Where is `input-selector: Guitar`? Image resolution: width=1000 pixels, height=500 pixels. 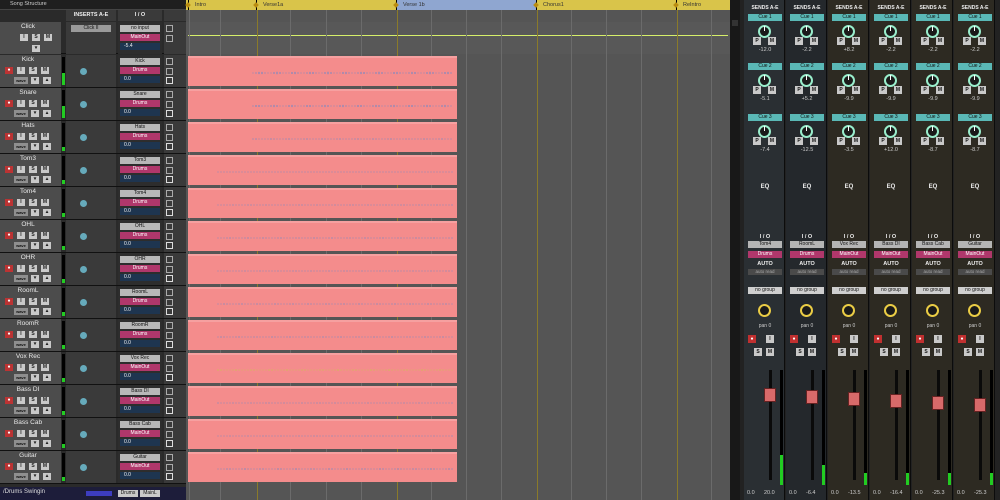 input-selector: Guitar is located at coordinates (140, 457).